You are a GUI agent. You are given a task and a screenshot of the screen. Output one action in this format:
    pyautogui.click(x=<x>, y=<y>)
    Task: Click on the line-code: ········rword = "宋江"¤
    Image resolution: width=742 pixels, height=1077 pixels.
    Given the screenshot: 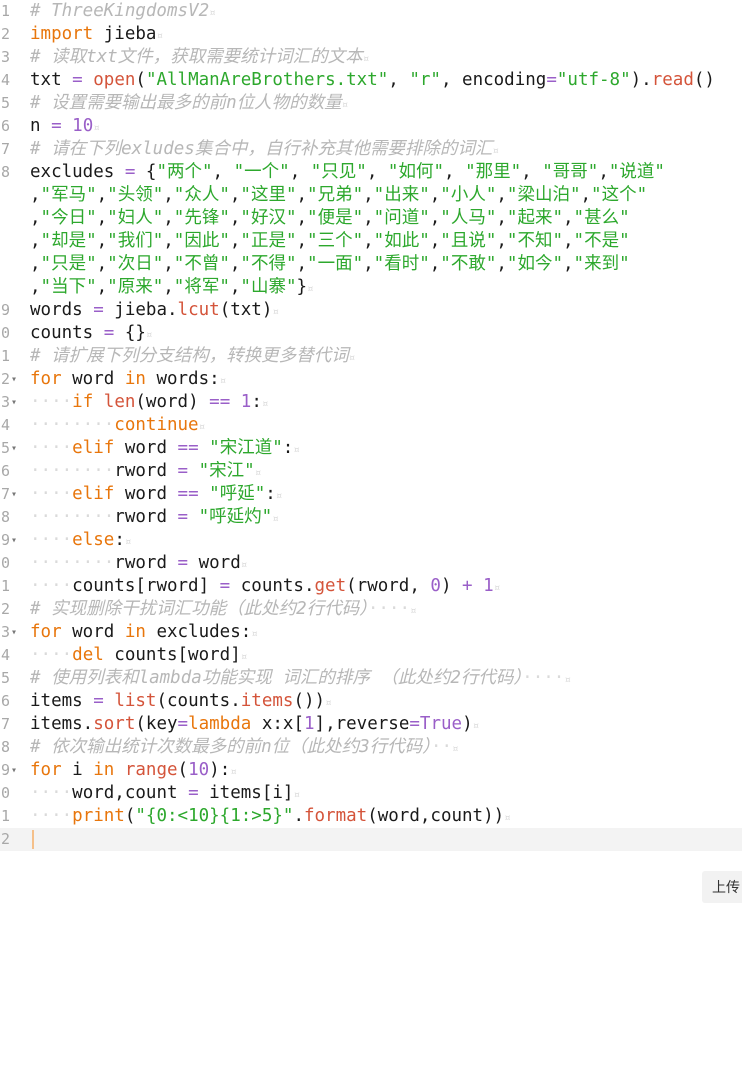 What is the action you would take?
    pyautogui.click(x=386, y=472)
    